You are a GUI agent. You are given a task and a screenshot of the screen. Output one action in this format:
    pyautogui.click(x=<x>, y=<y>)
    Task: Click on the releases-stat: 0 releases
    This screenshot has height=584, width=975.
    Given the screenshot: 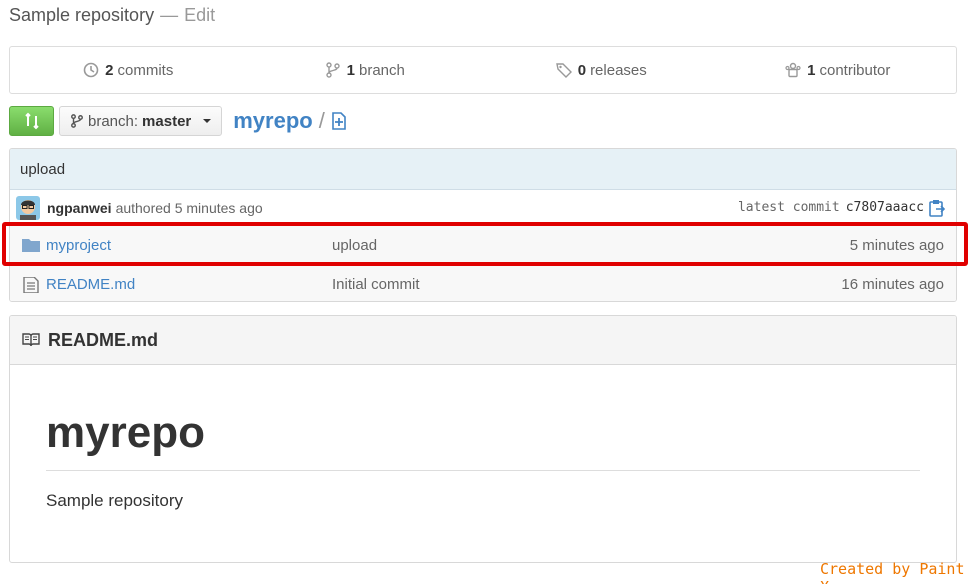 What is the action you would take?
    pyautogui.click(x=601, y=70)
    